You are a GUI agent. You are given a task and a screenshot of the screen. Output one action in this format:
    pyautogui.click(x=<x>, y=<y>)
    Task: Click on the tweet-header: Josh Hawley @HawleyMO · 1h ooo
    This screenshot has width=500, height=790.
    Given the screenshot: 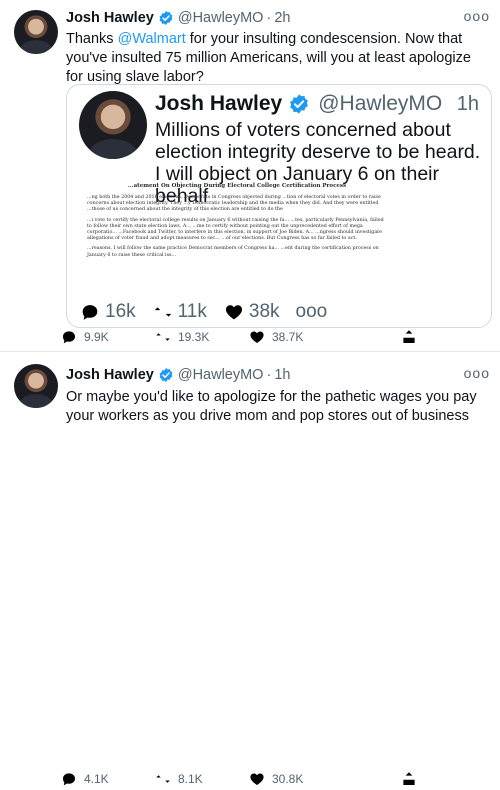 What is the action you would take?
    pyautogui.click(x=278, y=375)
    